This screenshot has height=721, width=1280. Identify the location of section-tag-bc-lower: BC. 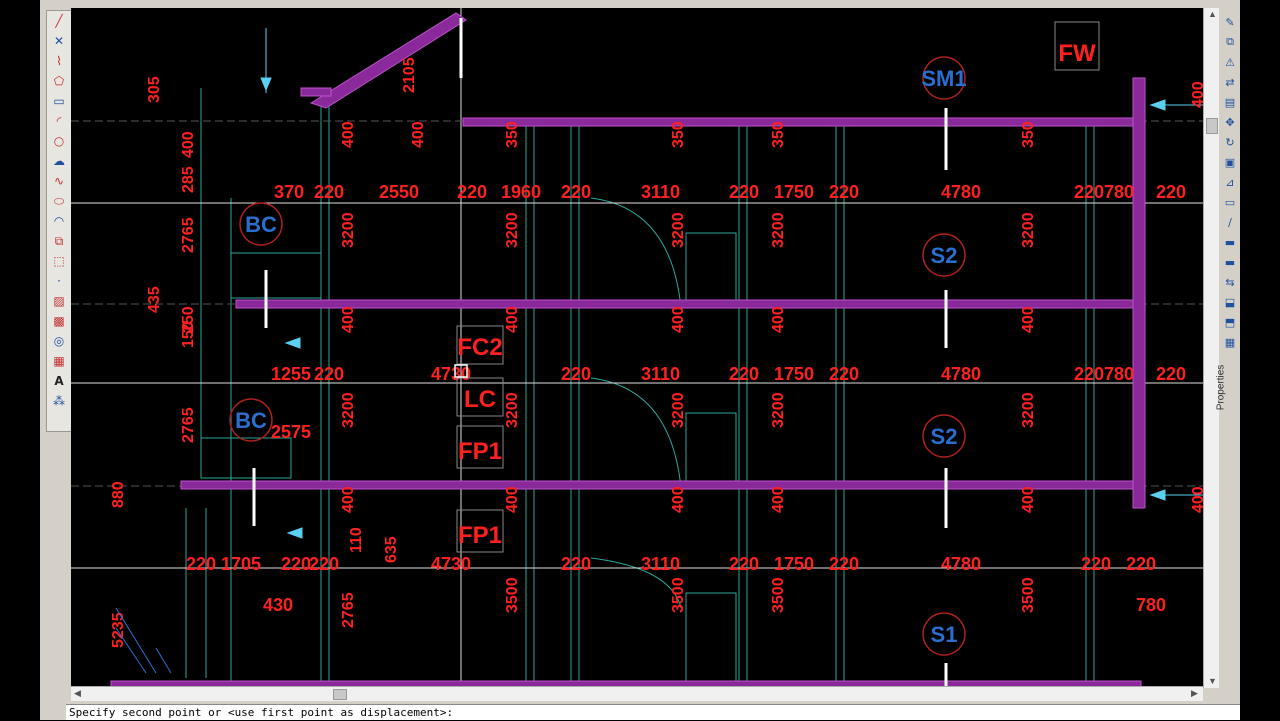
(251, 420).